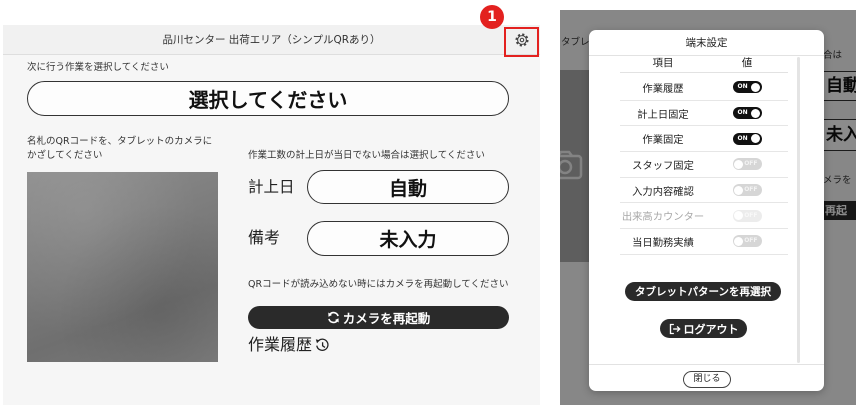  What do you see at coordinates (663, 114) in the screenshot?
I see `setting-label: 計上日固定` at bounding box center [663, 114].